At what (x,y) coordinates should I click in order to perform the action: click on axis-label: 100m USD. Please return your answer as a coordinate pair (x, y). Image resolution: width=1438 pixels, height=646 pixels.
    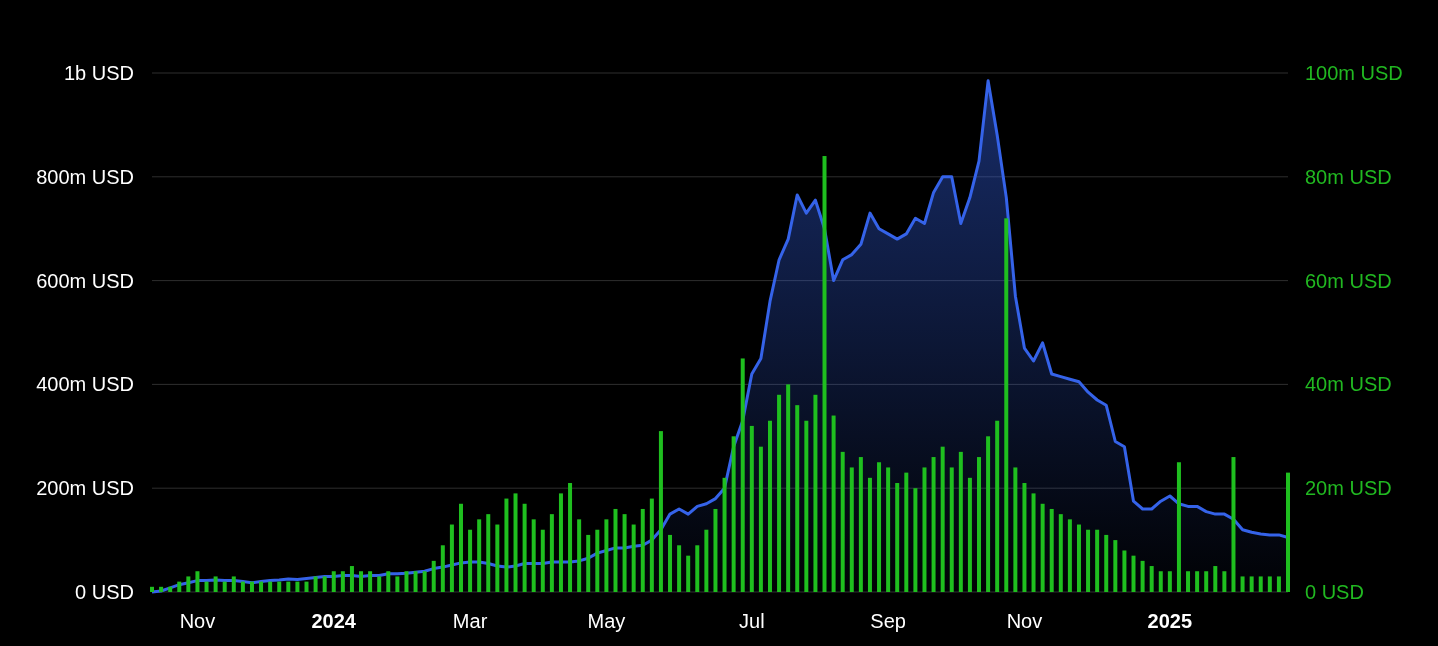
    Looking at the image, I should click on (1354, 73).